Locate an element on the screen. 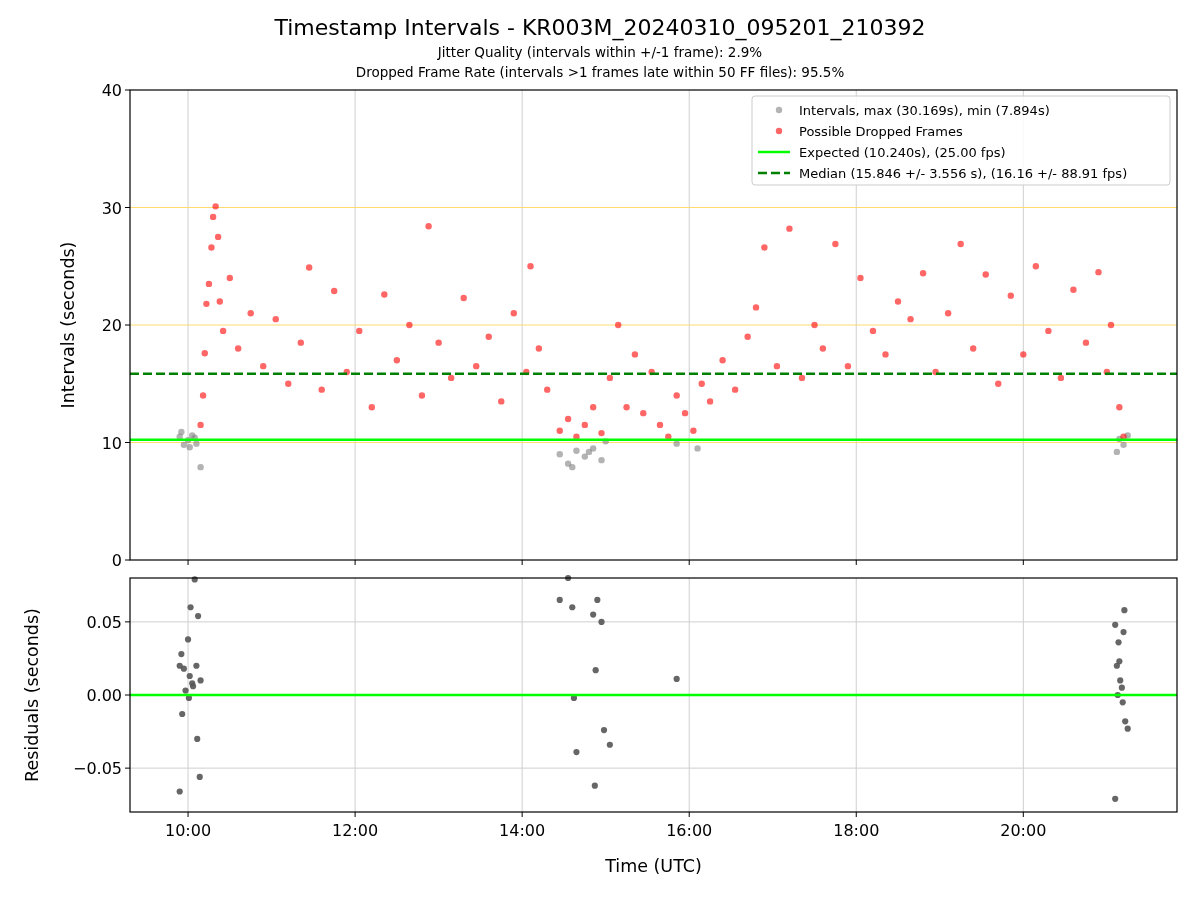  legend-label: Possible Dropped Frames is located at coordinates (881, 131).